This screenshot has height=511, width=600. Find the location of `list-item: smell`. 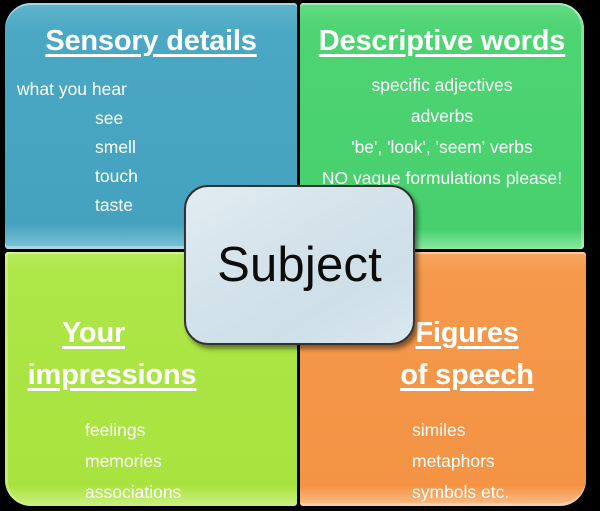

list-item: smell is located at coordinates (115, 147).